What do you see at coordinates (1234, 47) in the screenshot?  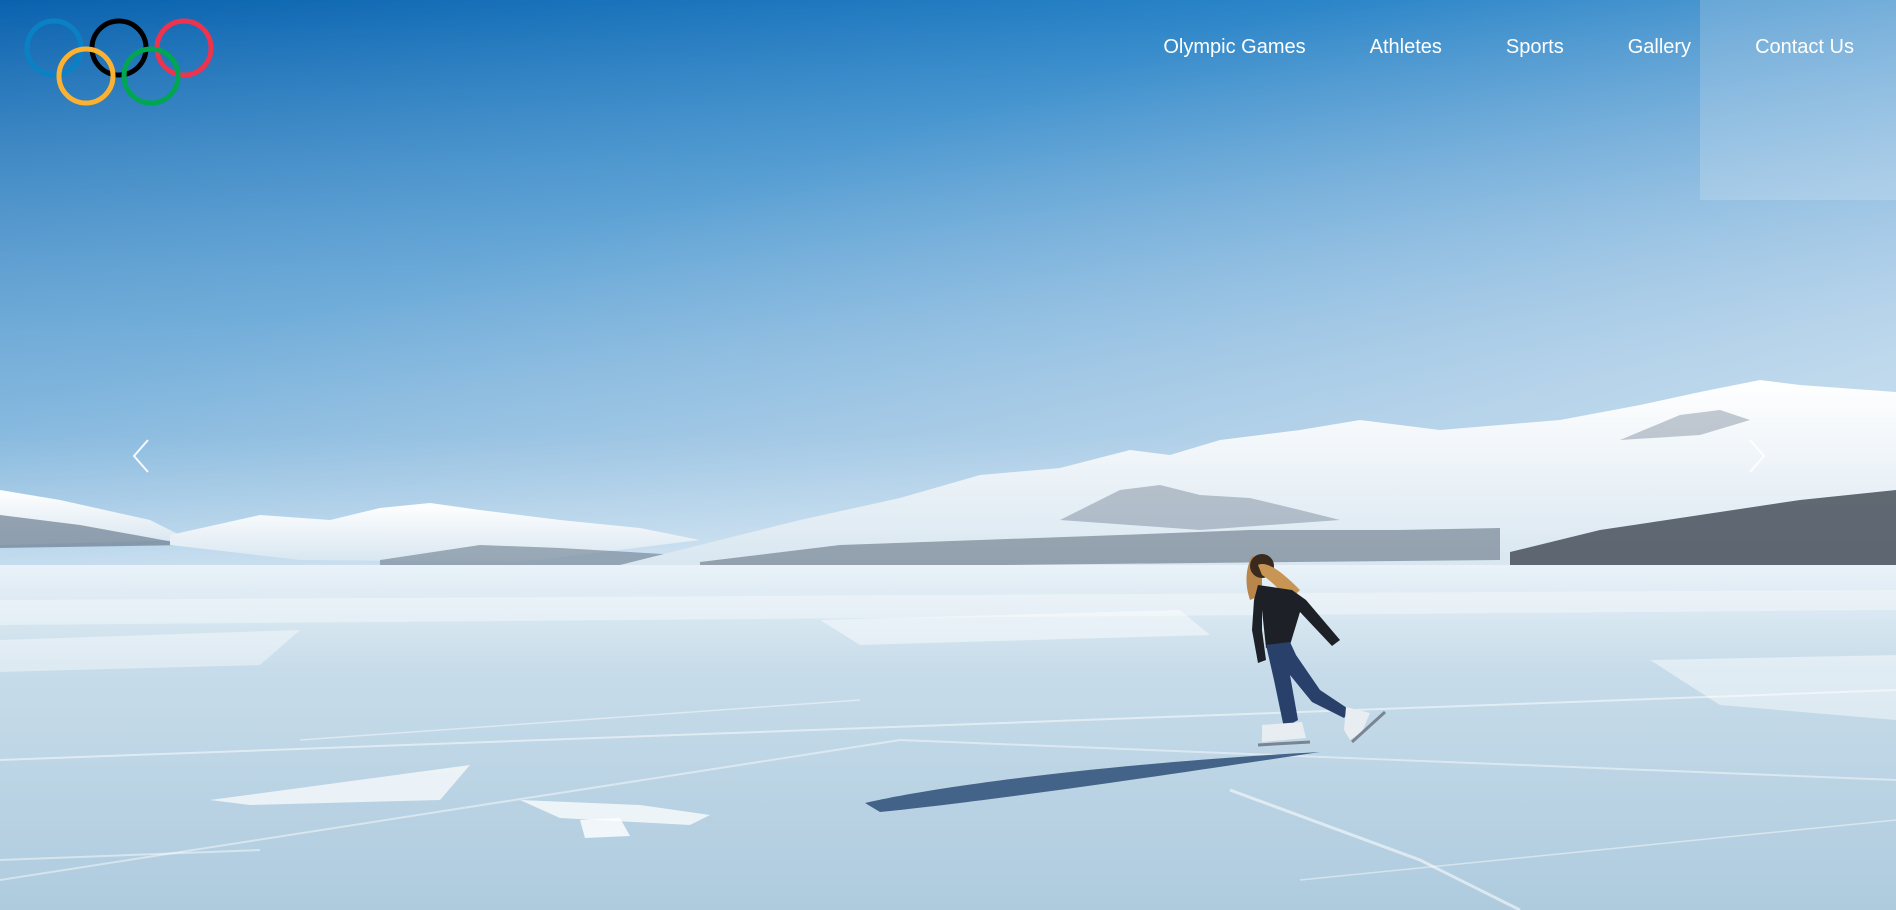 I see `nav-item-olympic-games: Olympic Games` at bounding box center [1234, 47].